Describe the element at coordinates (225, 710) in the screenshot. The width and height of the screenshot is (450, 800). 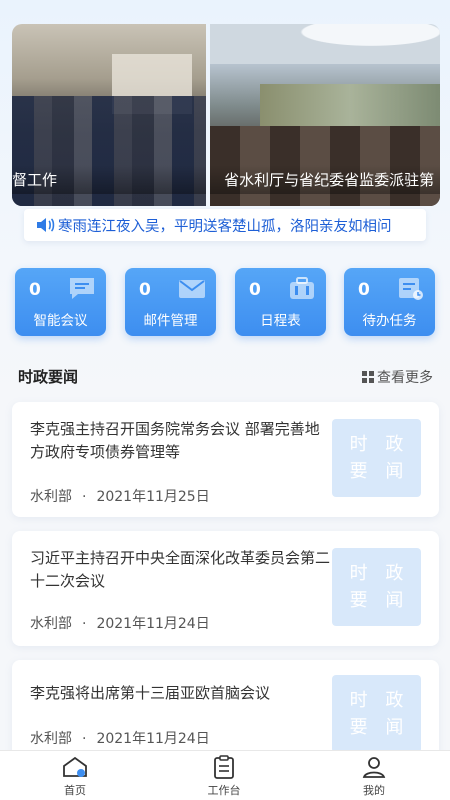
I see `news-card: 李克强将出席第十三届亚欧首脑会议 水利部 · 2021年11月24日 时 政 要 闻` at that location.